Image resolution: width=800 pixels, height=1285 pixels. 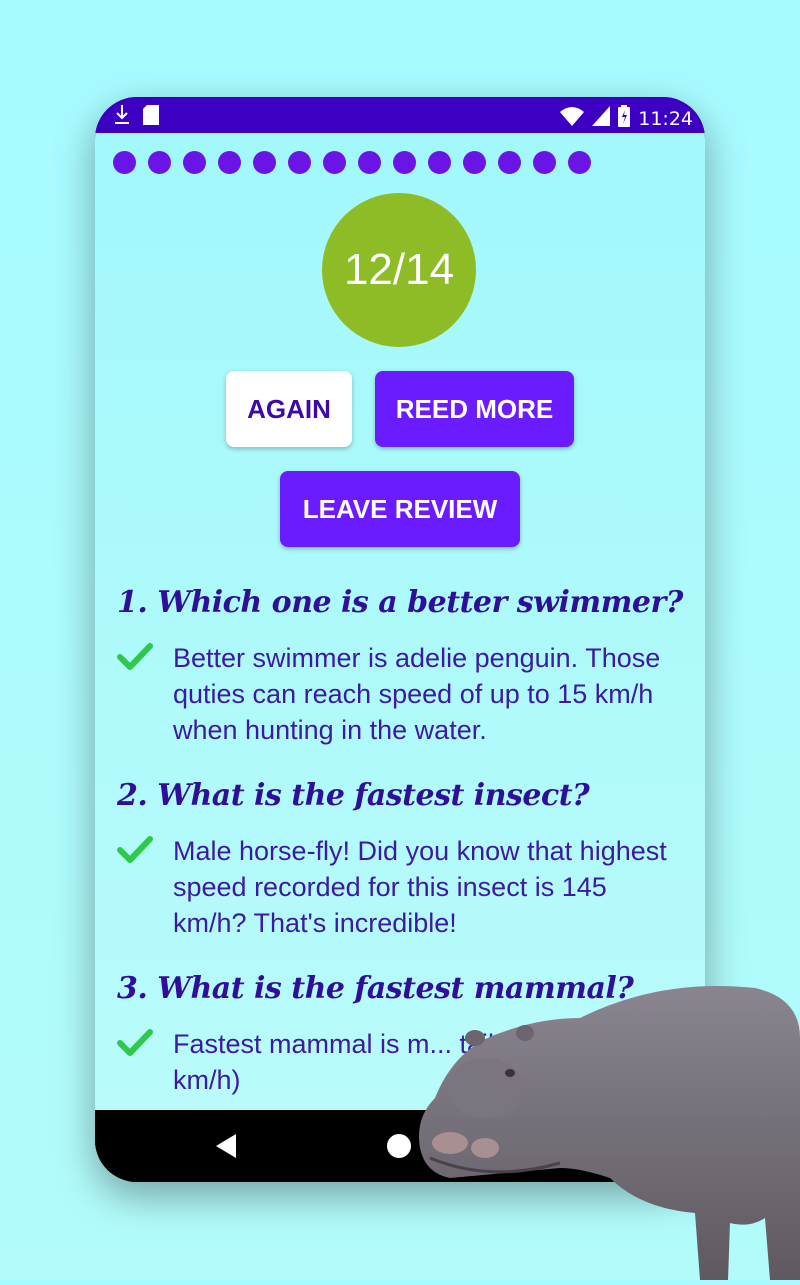 I want to click on status-bar: 11:24, so click(x=400, y=115).